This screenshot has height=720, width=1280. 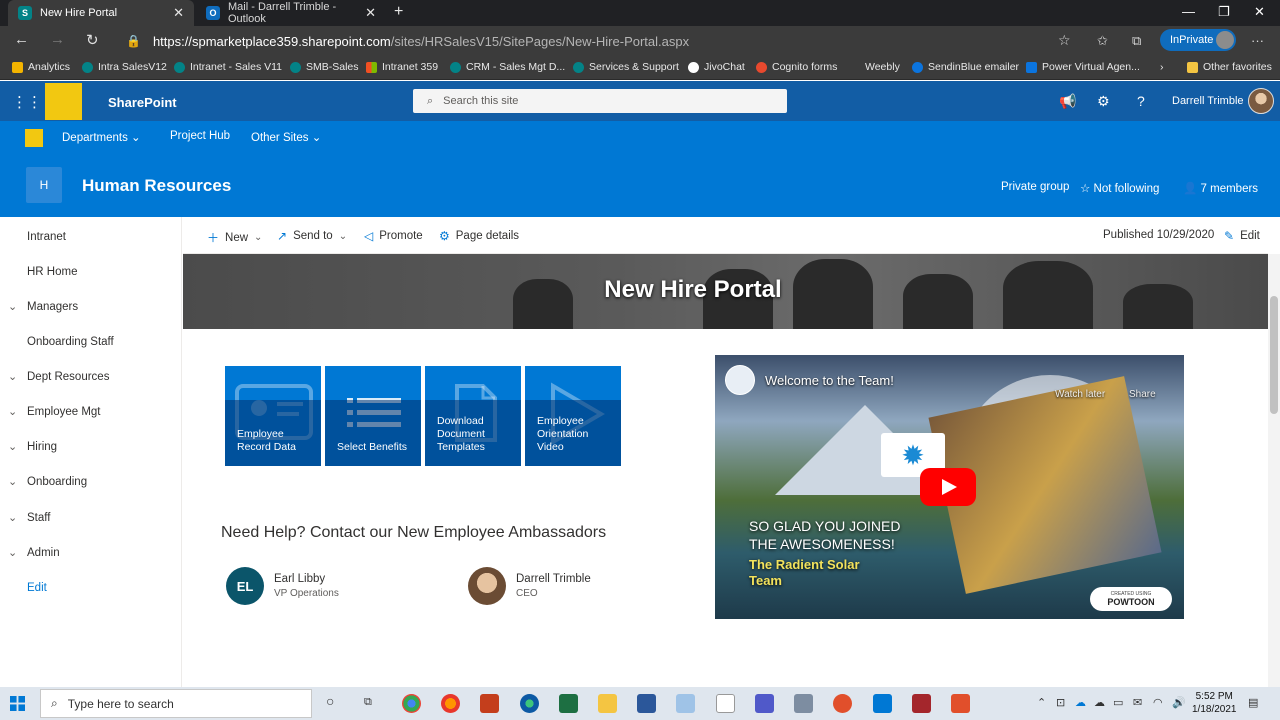 What do you see at coordinates (373, 416) in the screenshot?
I see `tile-select-benefits: Select Benefits` at bounding box center [373, 416].